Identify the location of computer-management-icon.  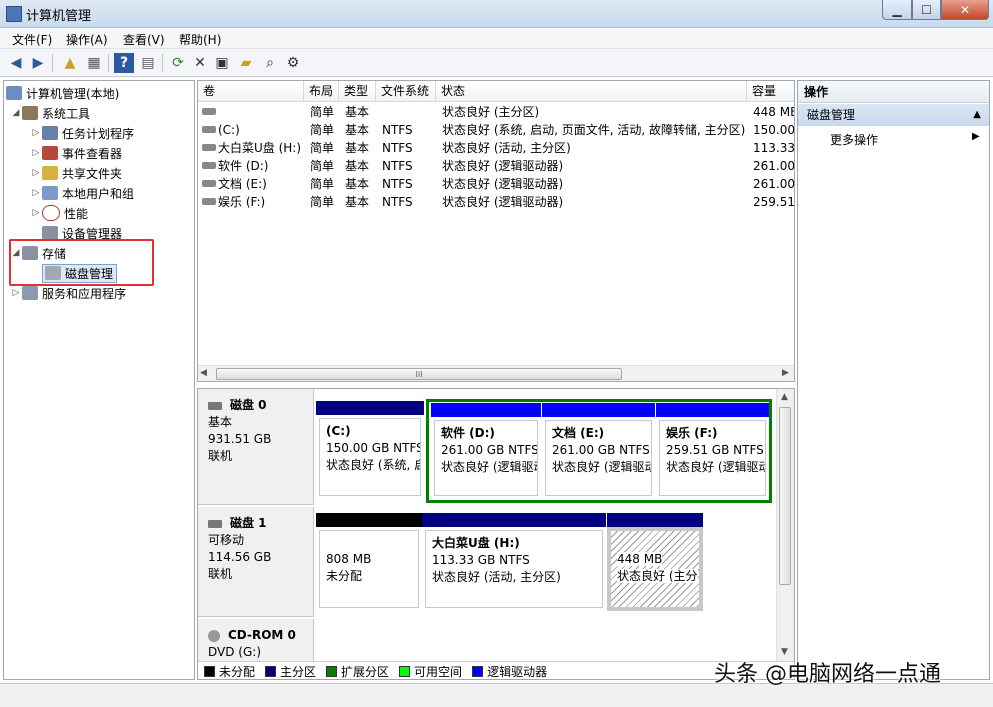
(14, 14).